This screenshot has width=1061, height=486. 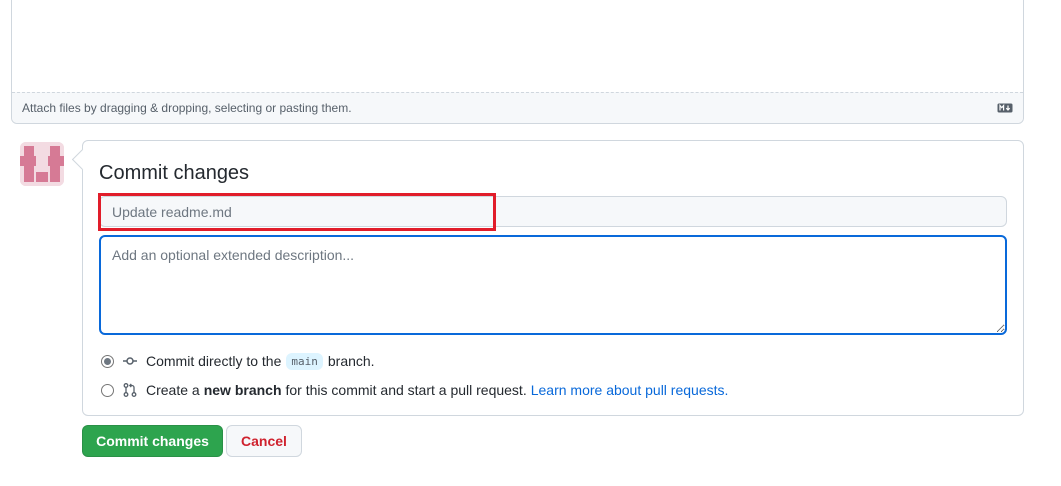 What do you see at coordinates (42, 164) in the screenshot?
I see `avatar` at bounding box center [42, 164].